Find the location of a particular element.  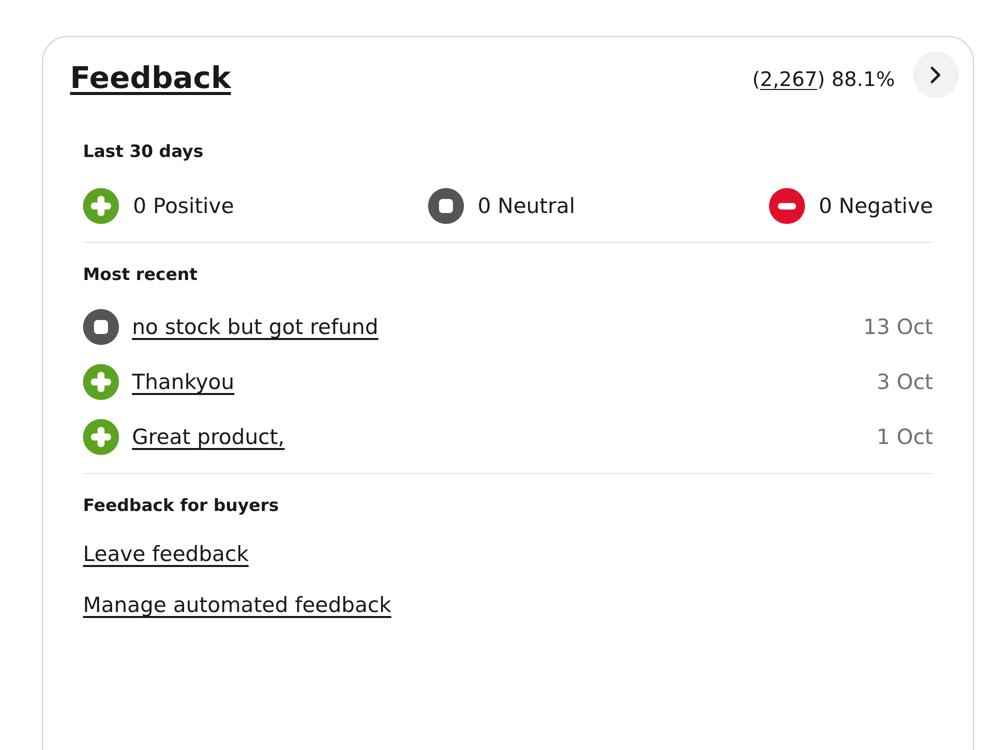

feedback-title-link: Feedback is located at coordinates (150, 79).